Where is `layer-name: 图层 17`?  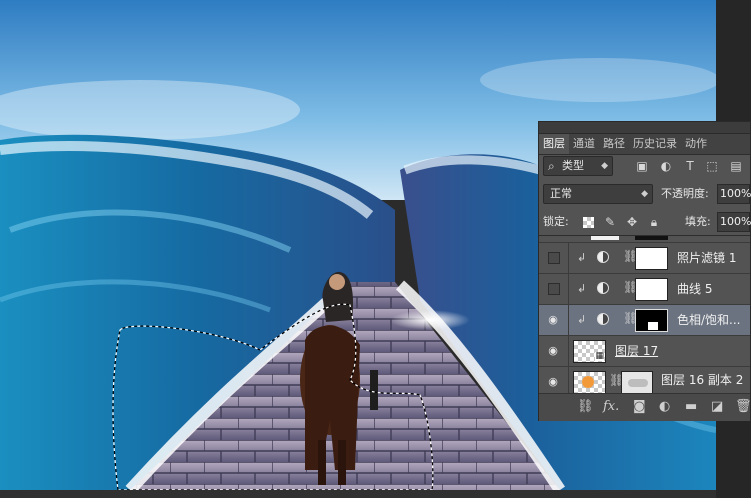 layer-name: 图层 17 is located at coordinates (675, 351).